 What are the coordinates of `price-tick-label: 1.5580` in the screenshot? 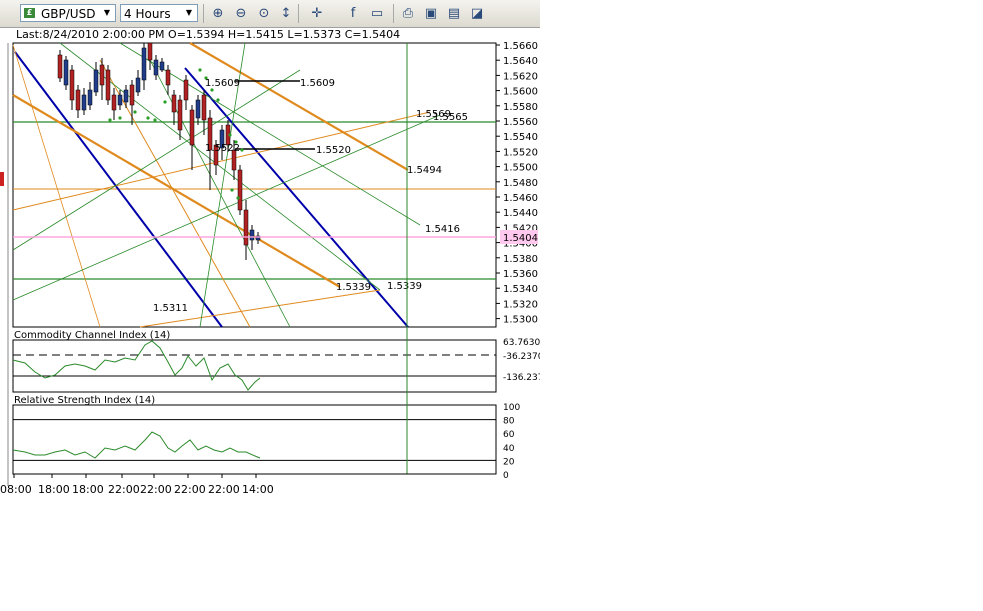 It's located at (520, 107).